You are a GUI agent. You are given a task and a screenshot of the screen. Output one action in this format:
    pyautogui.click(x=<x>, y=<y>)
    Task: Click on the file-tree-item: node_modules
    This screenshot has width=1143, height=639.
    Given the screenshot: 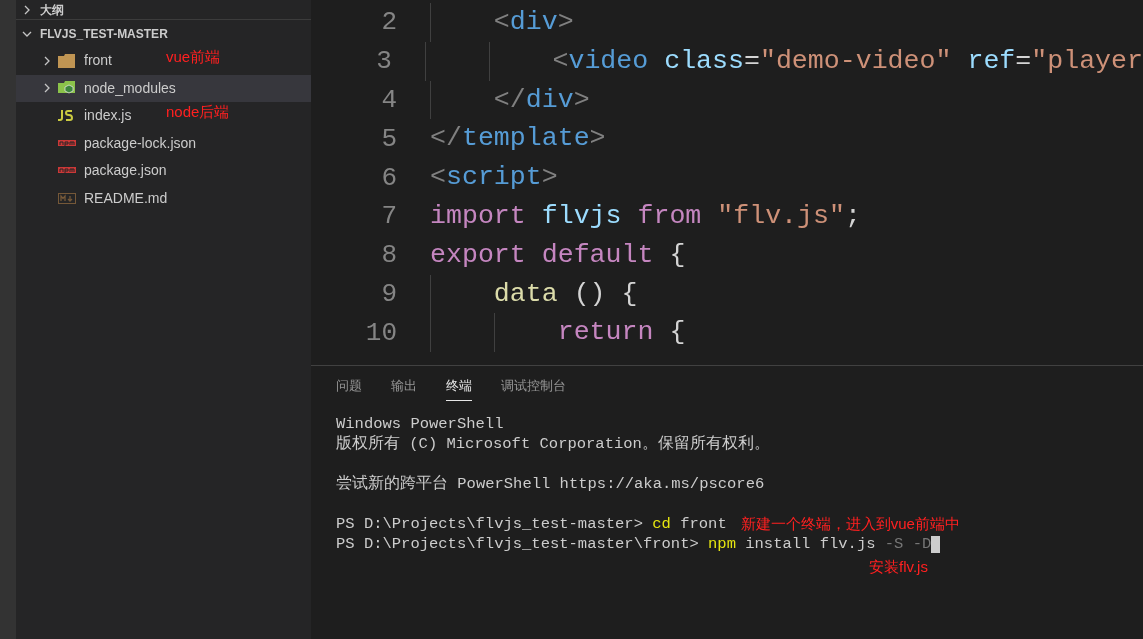 What is the action you would take?
    pyautogui.click(x=163, y=88)
    